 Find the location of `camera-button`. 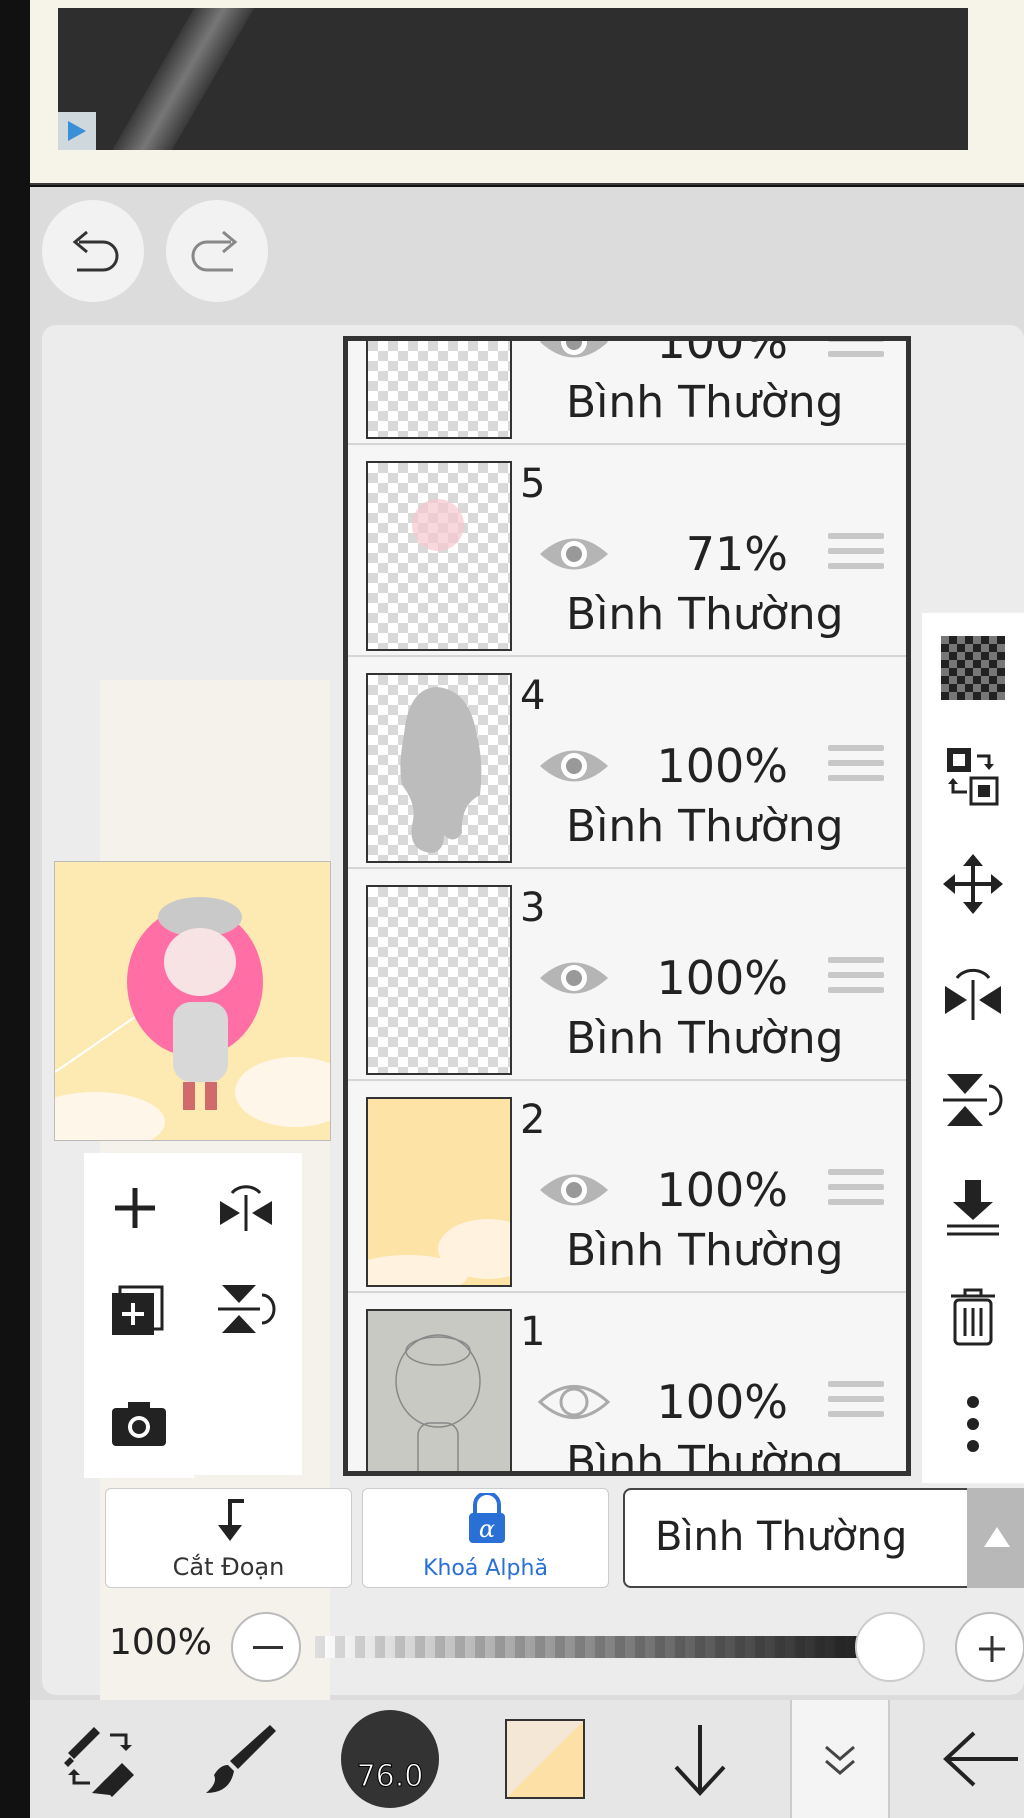

camera-button is located at coordinates (139, 1425).